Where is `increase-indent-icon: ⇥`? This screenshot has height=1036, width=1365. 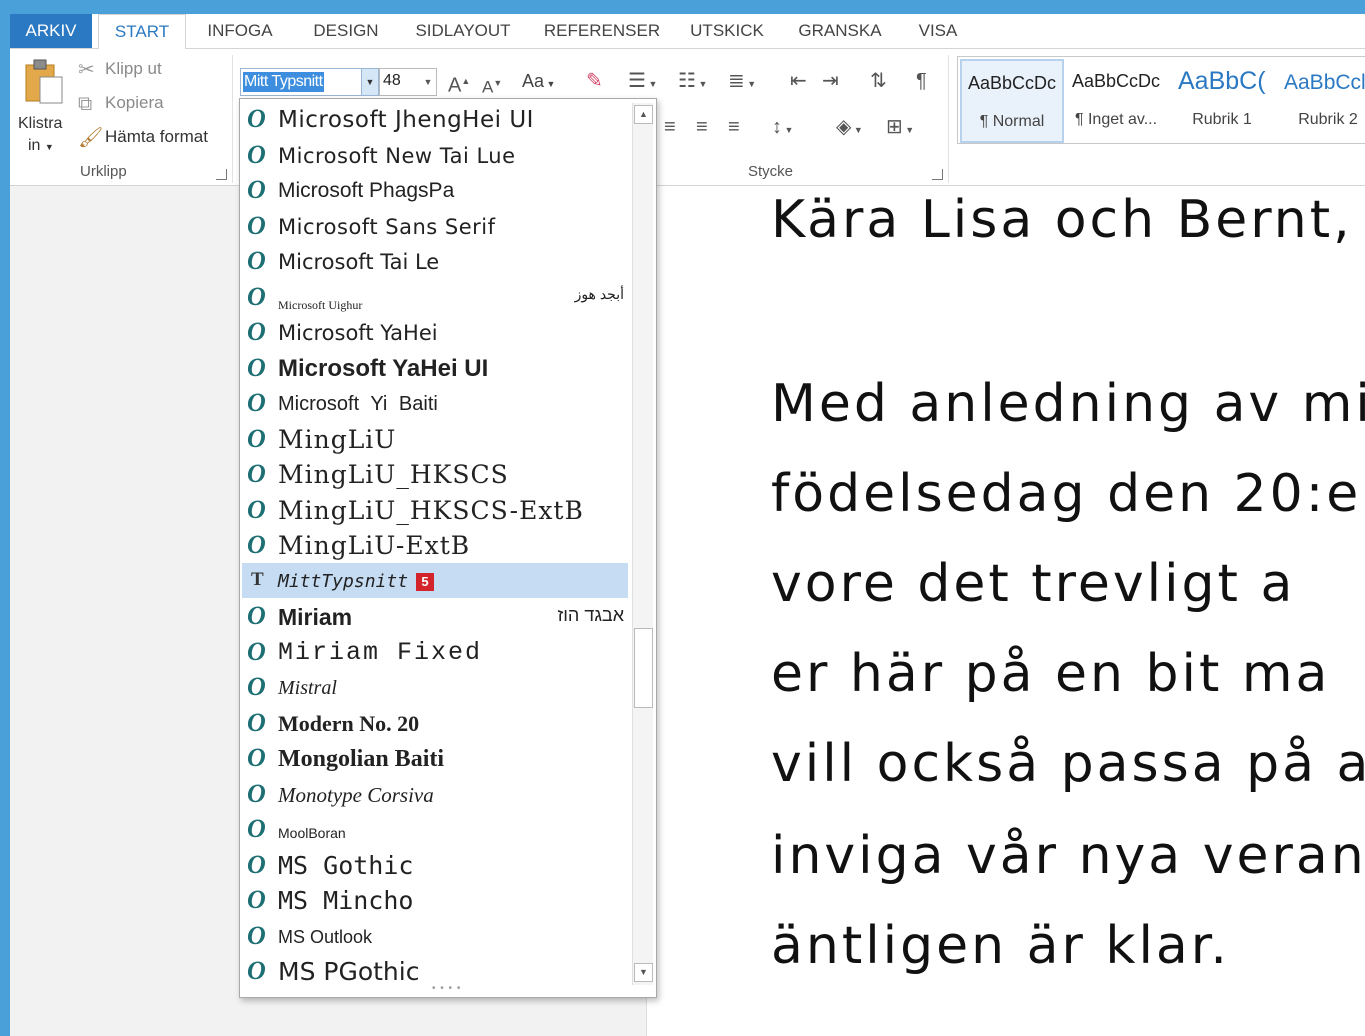 increase-indent-icon: ⇥ is located at coordinates (830, 81).